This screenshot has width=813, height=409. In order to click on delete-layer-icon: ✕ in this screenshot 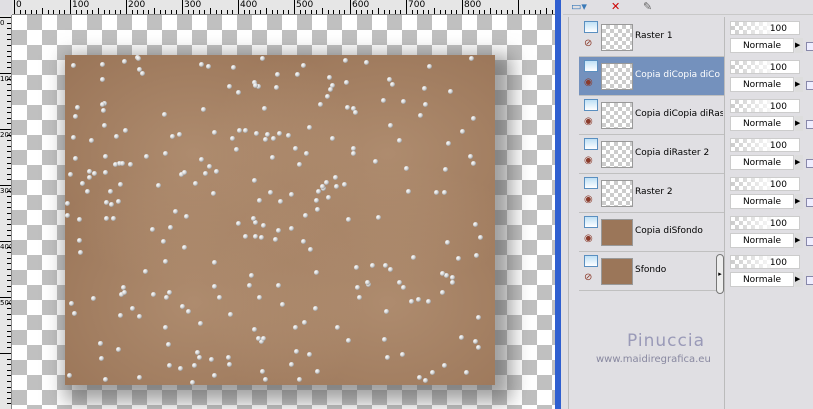, I will do `click(615, 7)`.